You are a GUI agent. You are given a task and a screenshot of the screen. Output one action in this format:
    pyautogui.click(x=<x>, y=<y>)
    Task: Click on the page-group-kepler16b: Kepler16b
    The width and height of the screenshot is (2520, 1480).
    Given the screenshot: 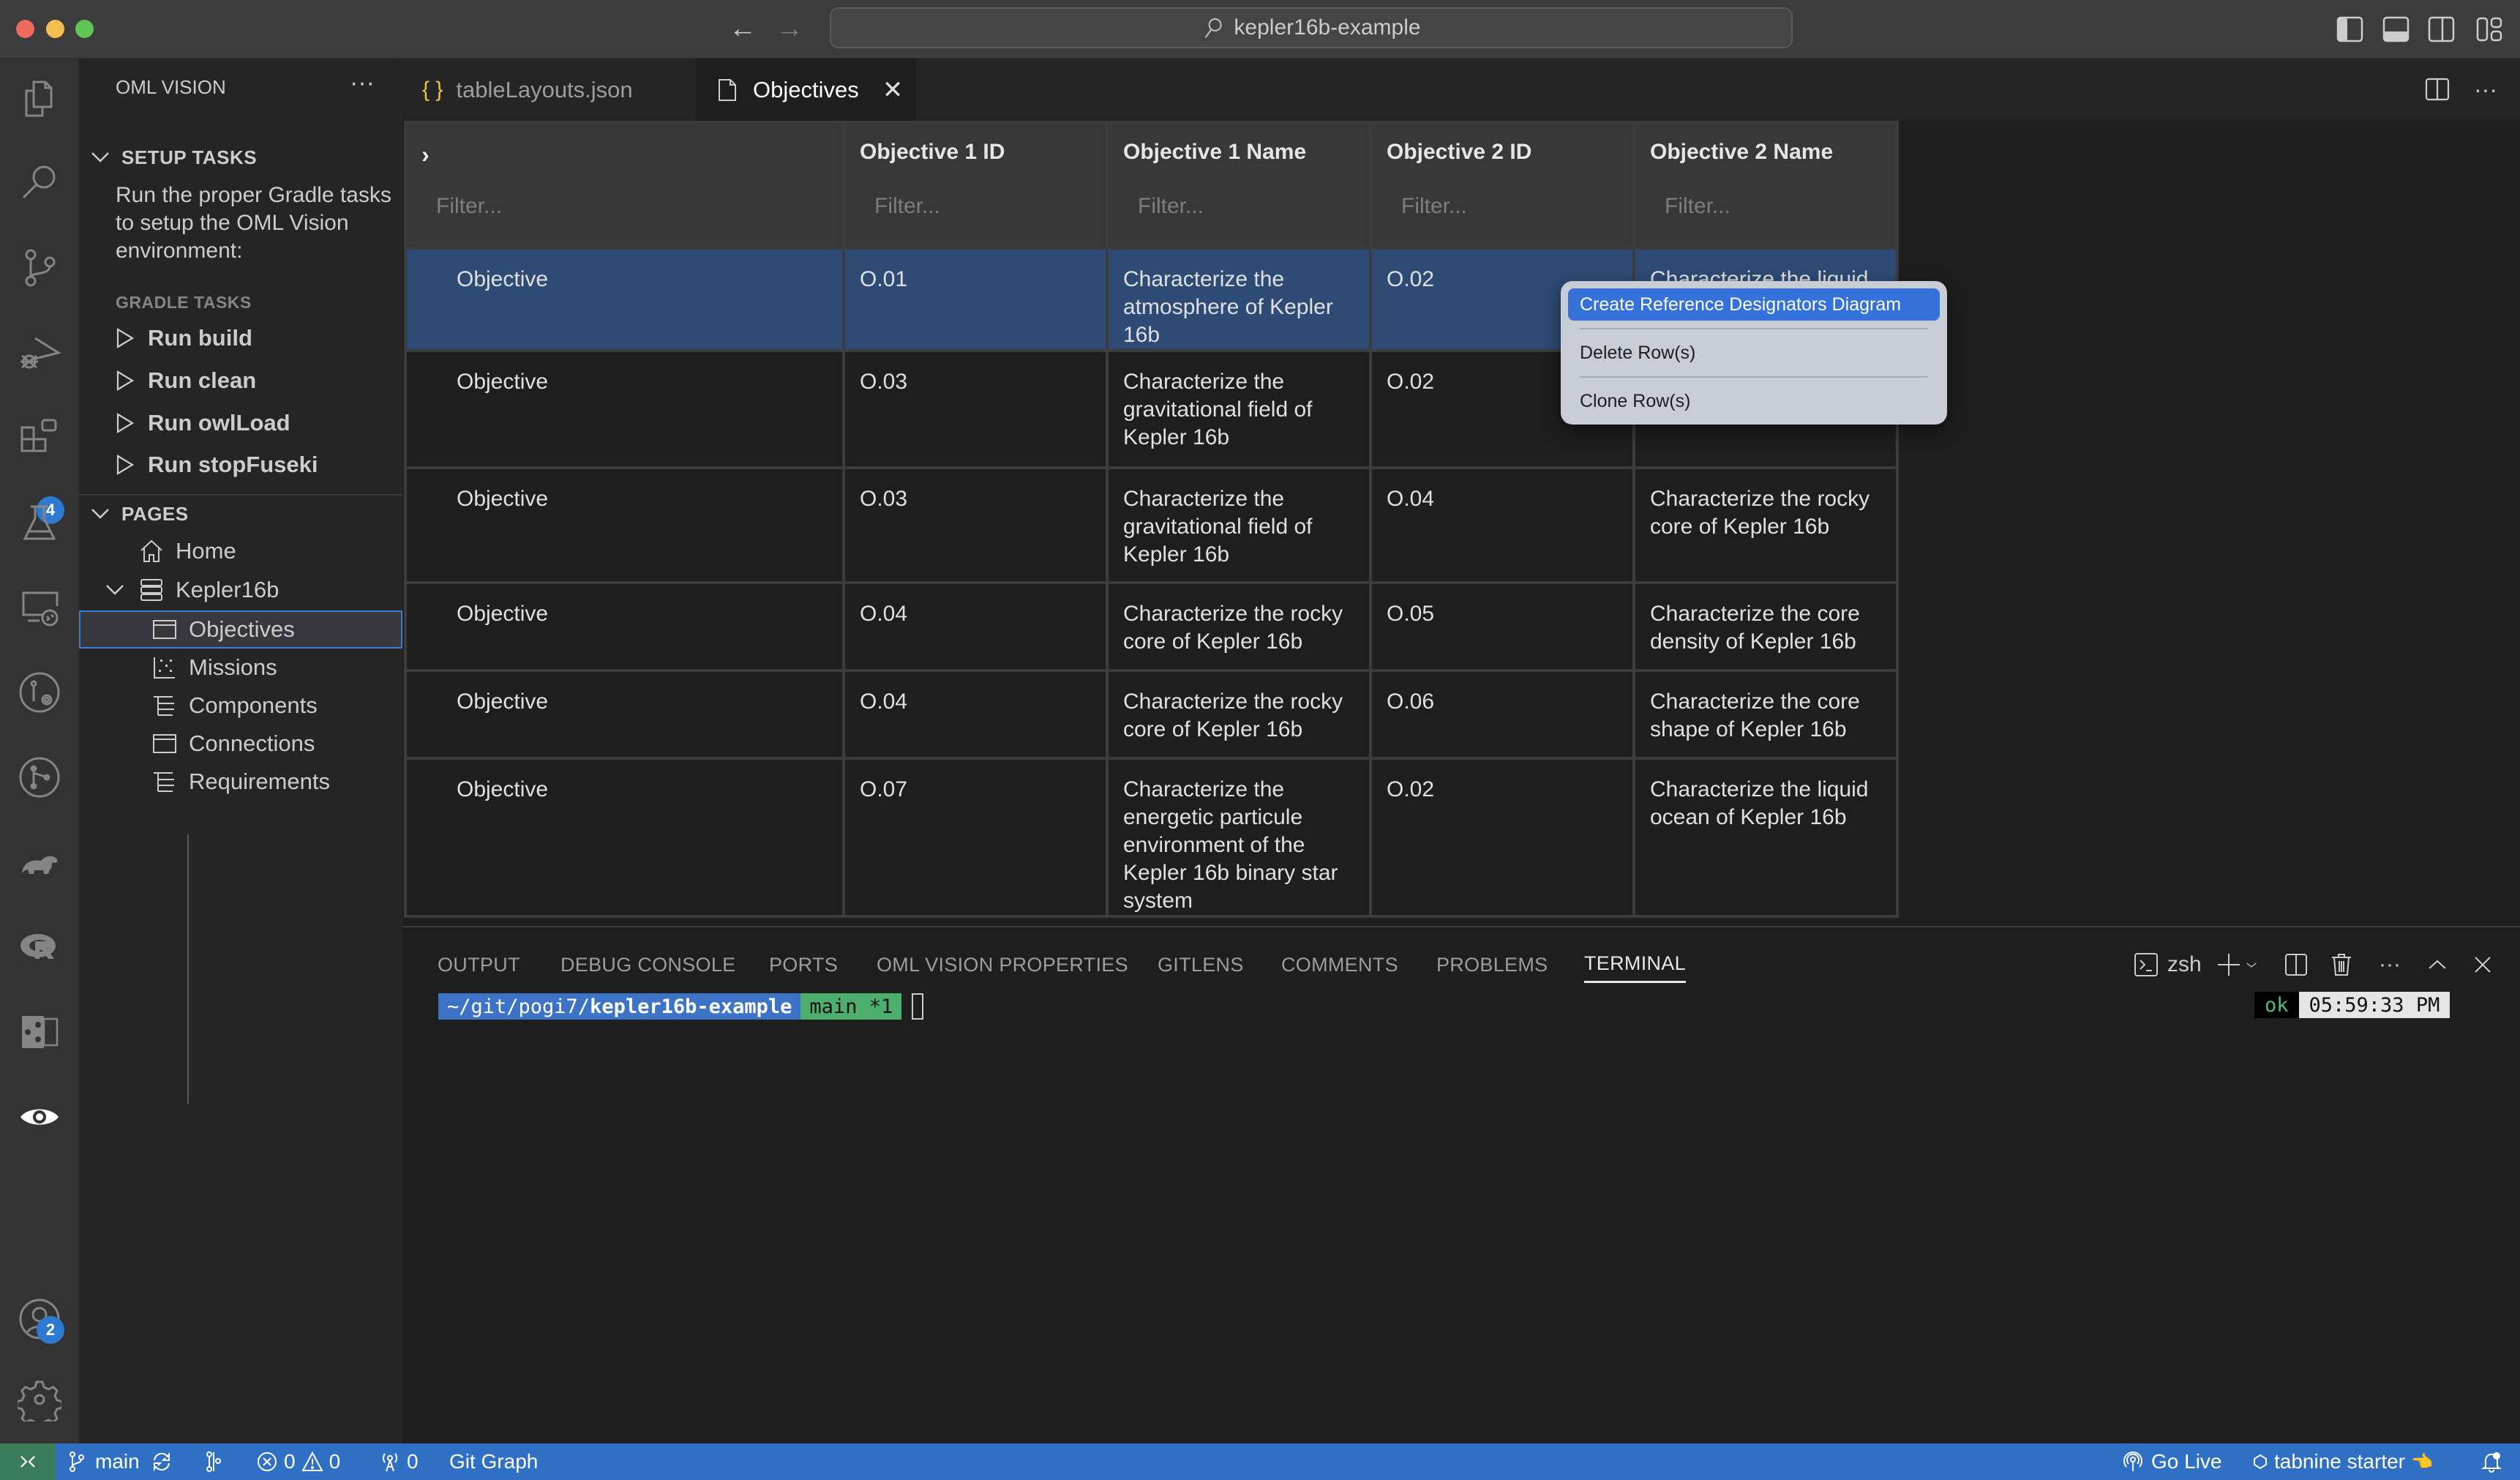 What is the action you would take?
    pyautogui.click(x=240, y=590)
    